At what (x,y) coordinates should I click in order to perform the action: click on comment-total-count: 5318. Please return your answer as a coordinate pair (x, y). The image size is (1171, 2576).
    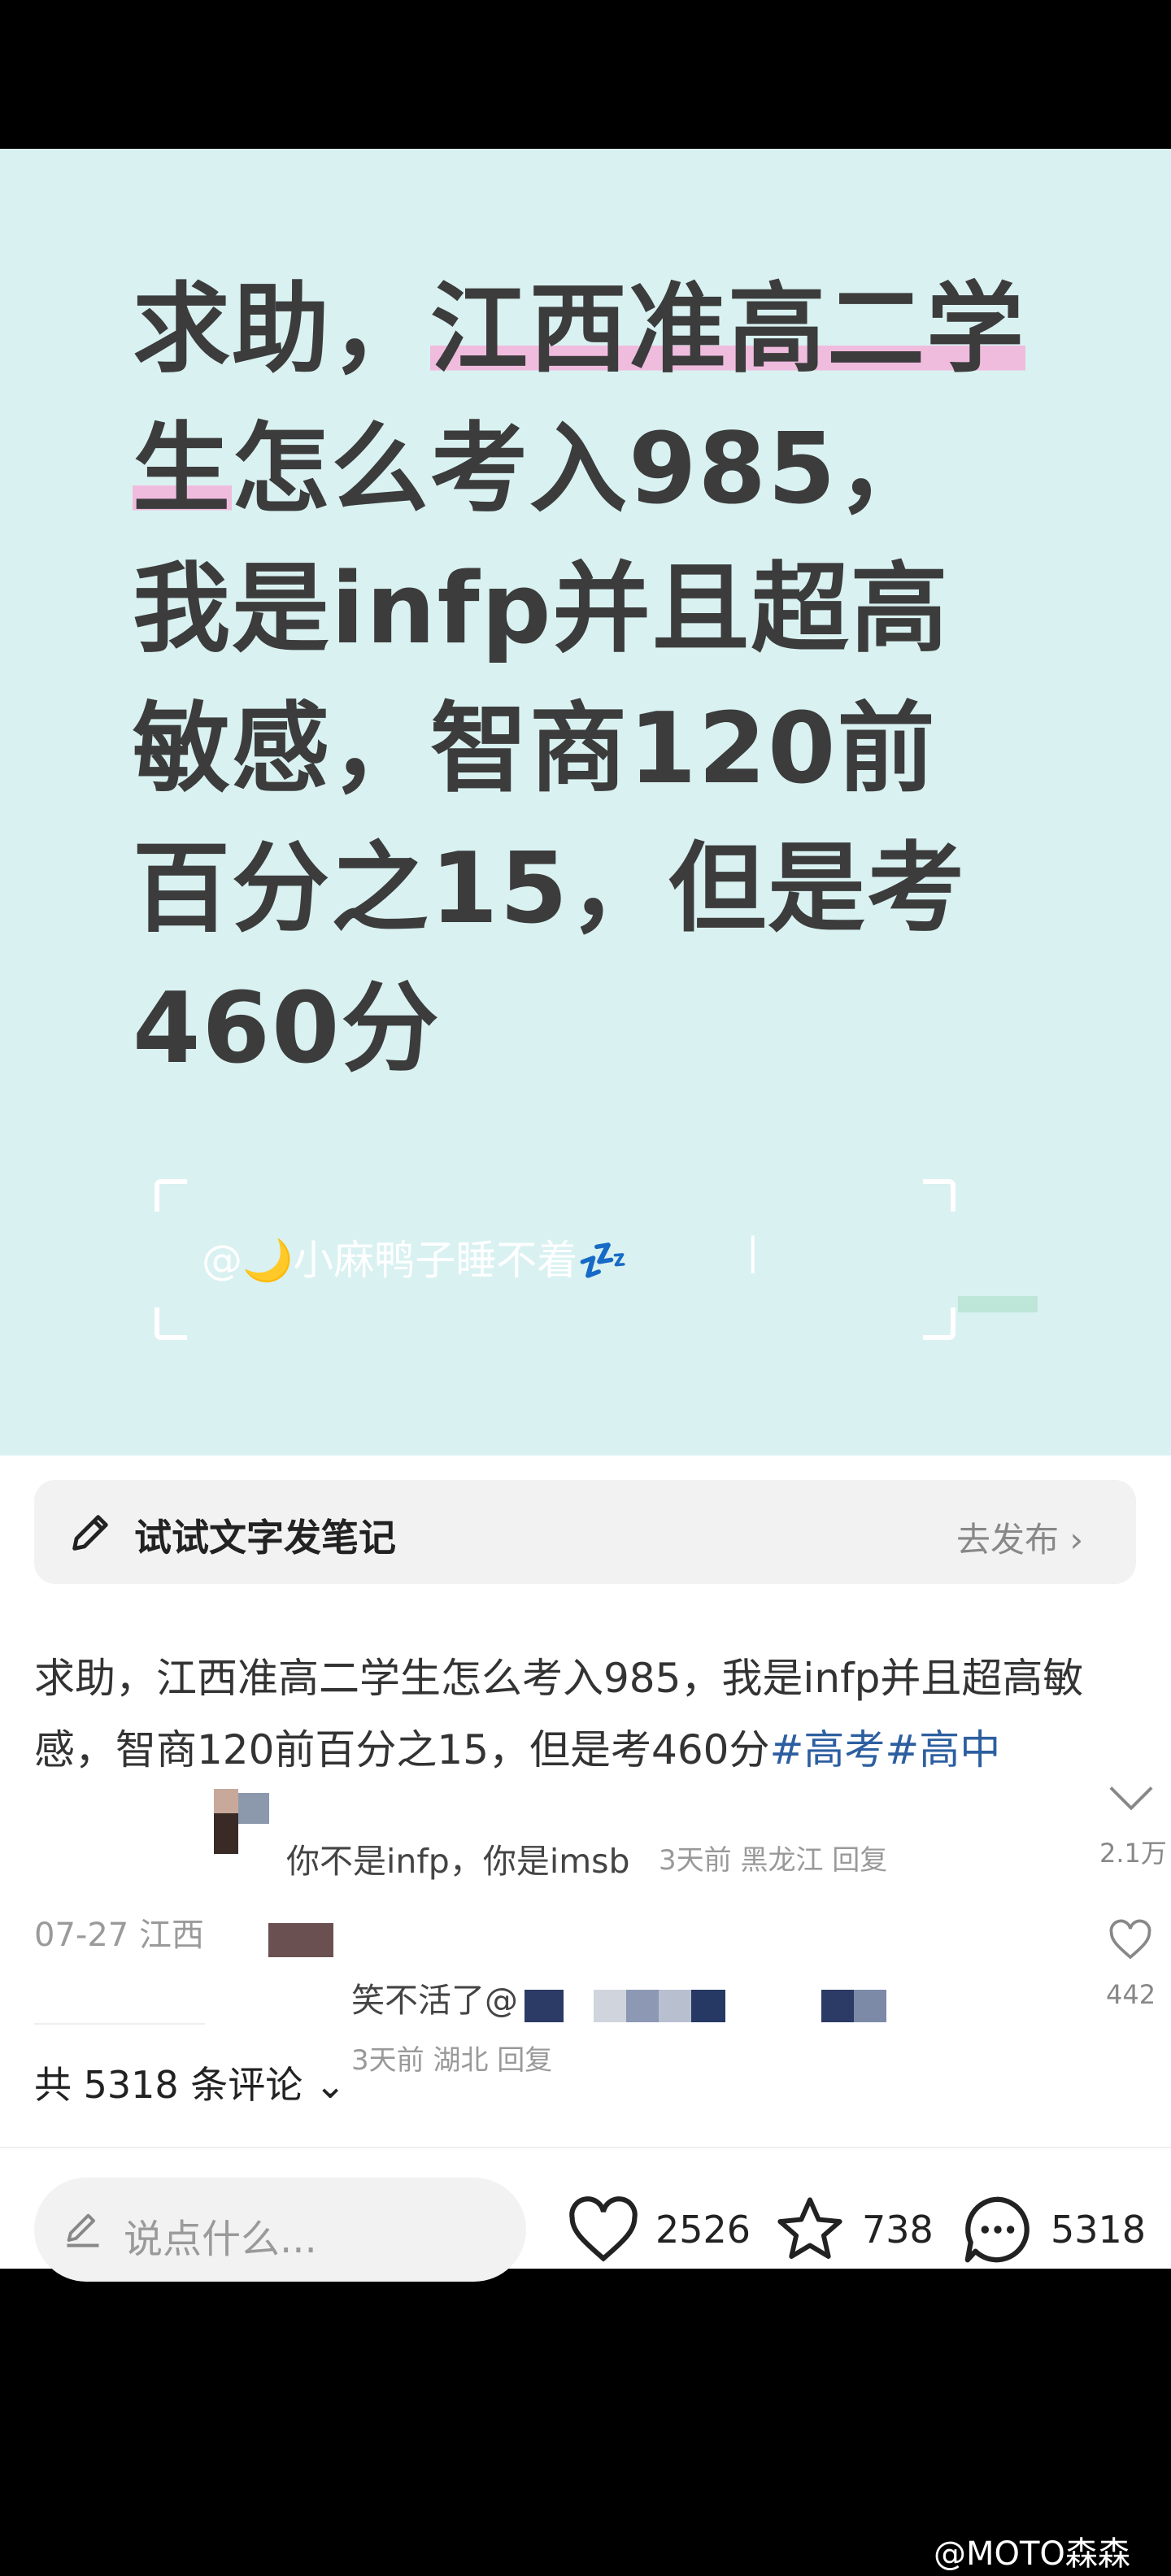
    Looking at the image, I should click on (1099, 2230).